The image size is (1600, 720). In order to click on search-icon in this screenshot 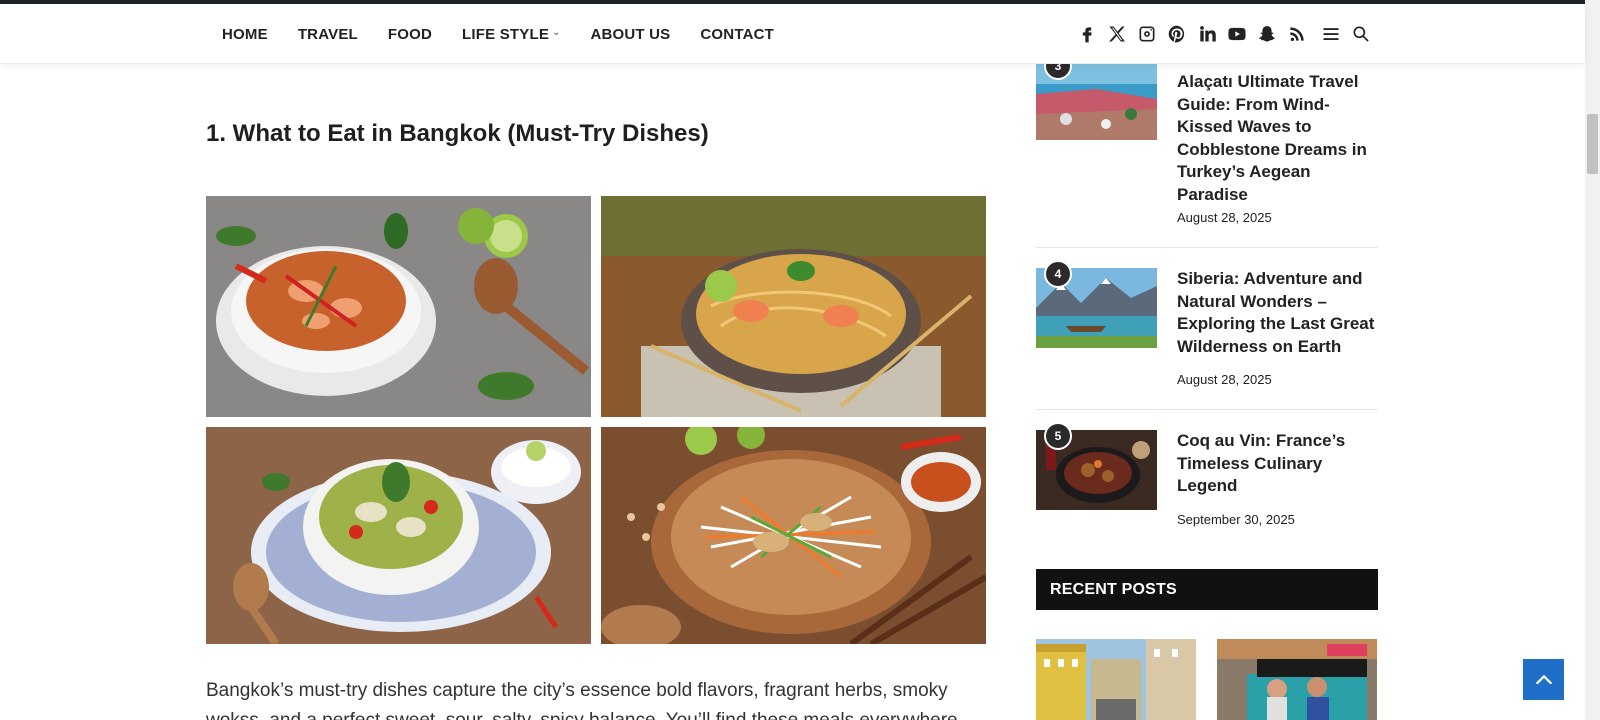, I will do `click(1361, 34)`.